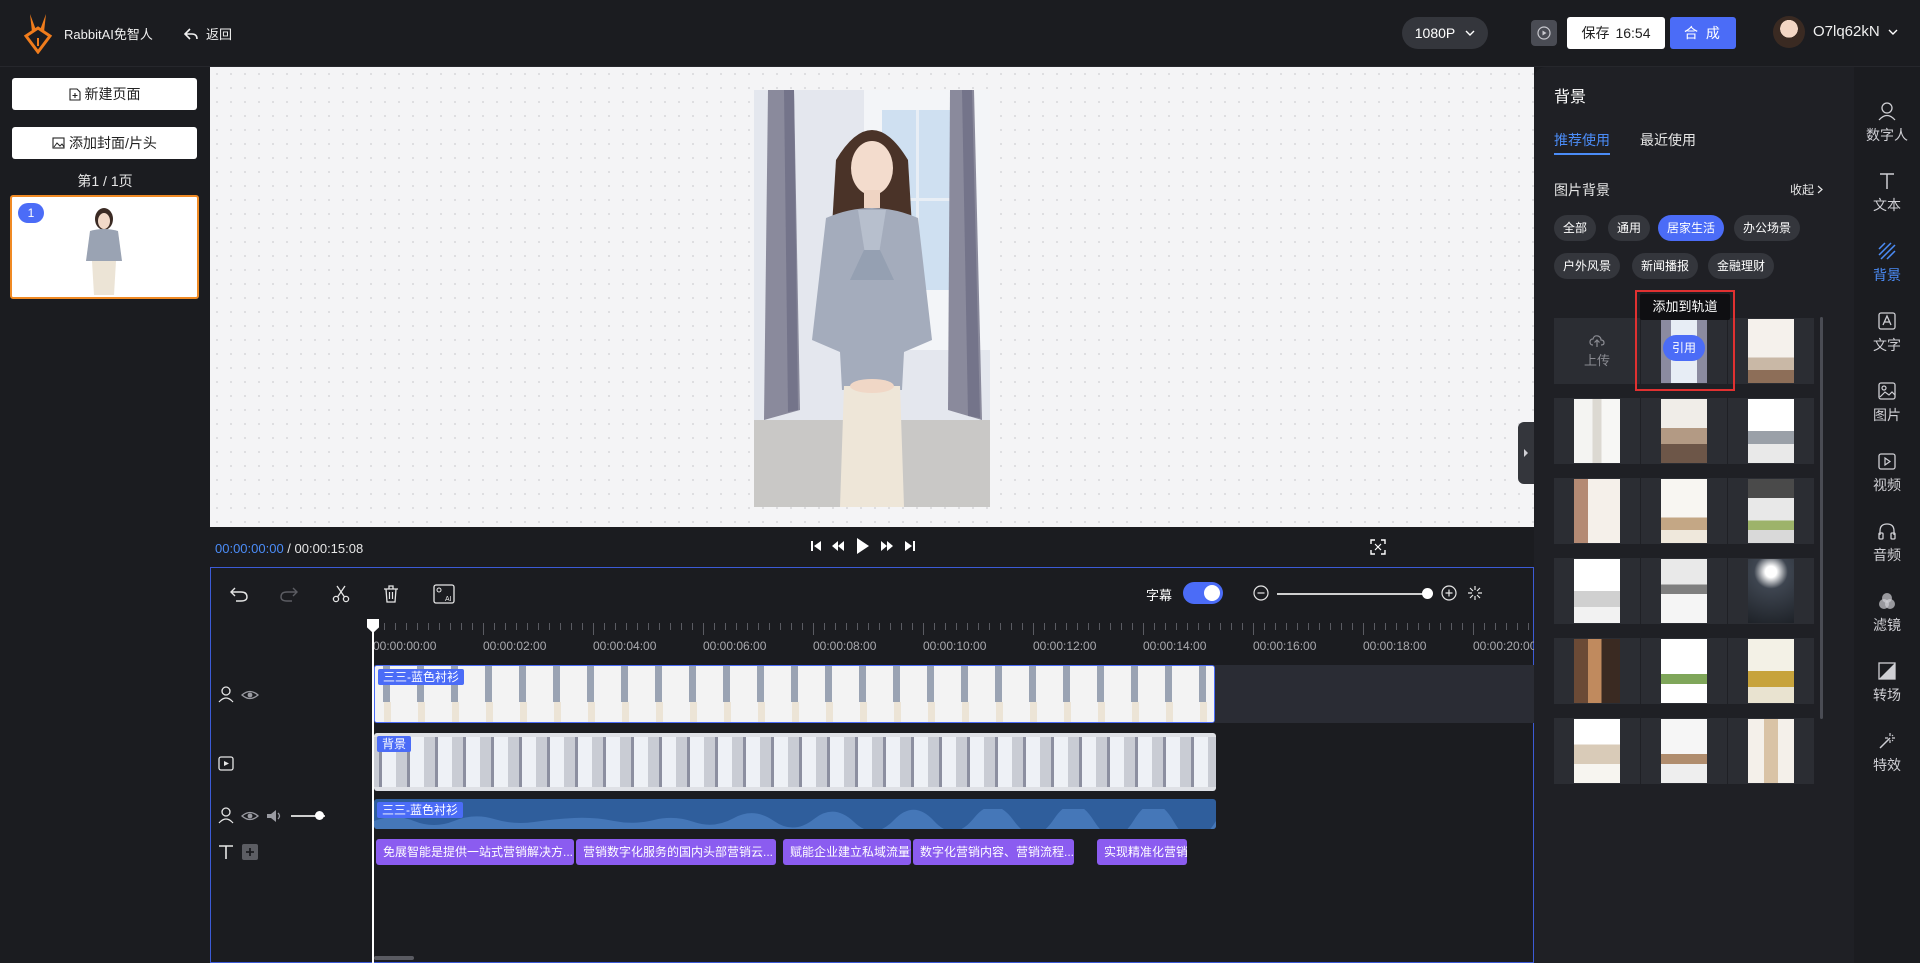 Image resolution: width=1920 pixels, height=963 pixels. I want to click on redo-button, so click(289, 594).